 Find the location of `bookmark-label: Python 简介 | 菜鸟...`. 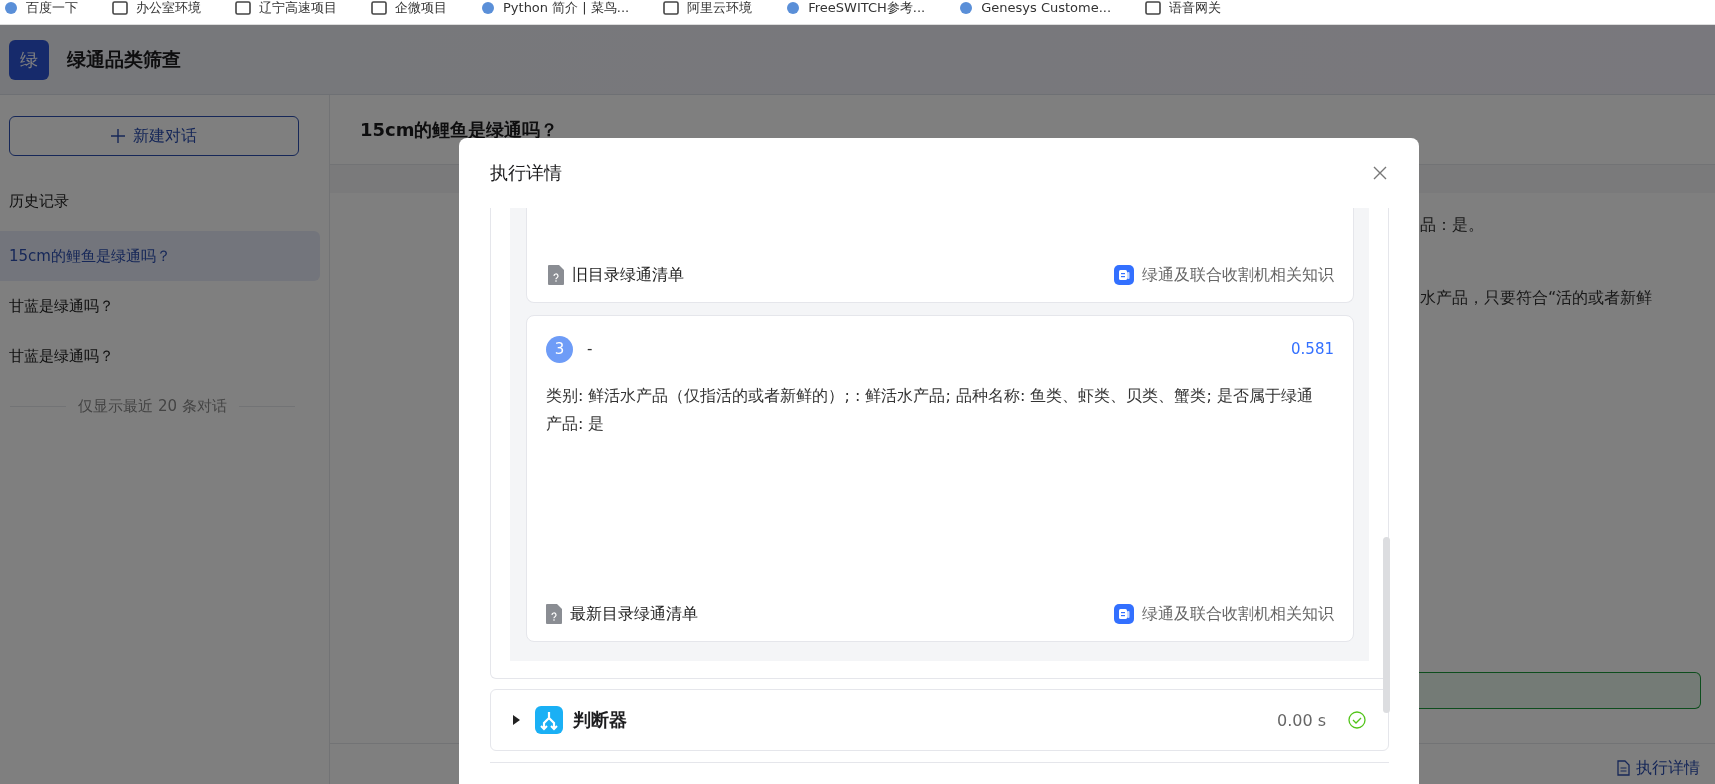

bookmark-label: Python 简介 | 菜鸟... is located at coordinates (566, 8).